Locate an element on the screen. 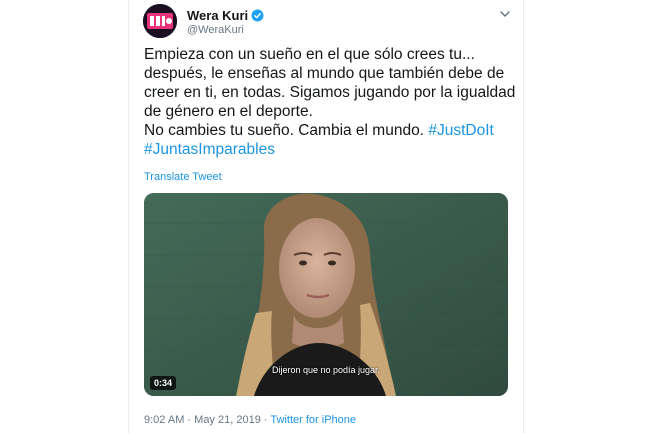  tweet-date: May 21, 2019 is located at coordinates (227, 420).